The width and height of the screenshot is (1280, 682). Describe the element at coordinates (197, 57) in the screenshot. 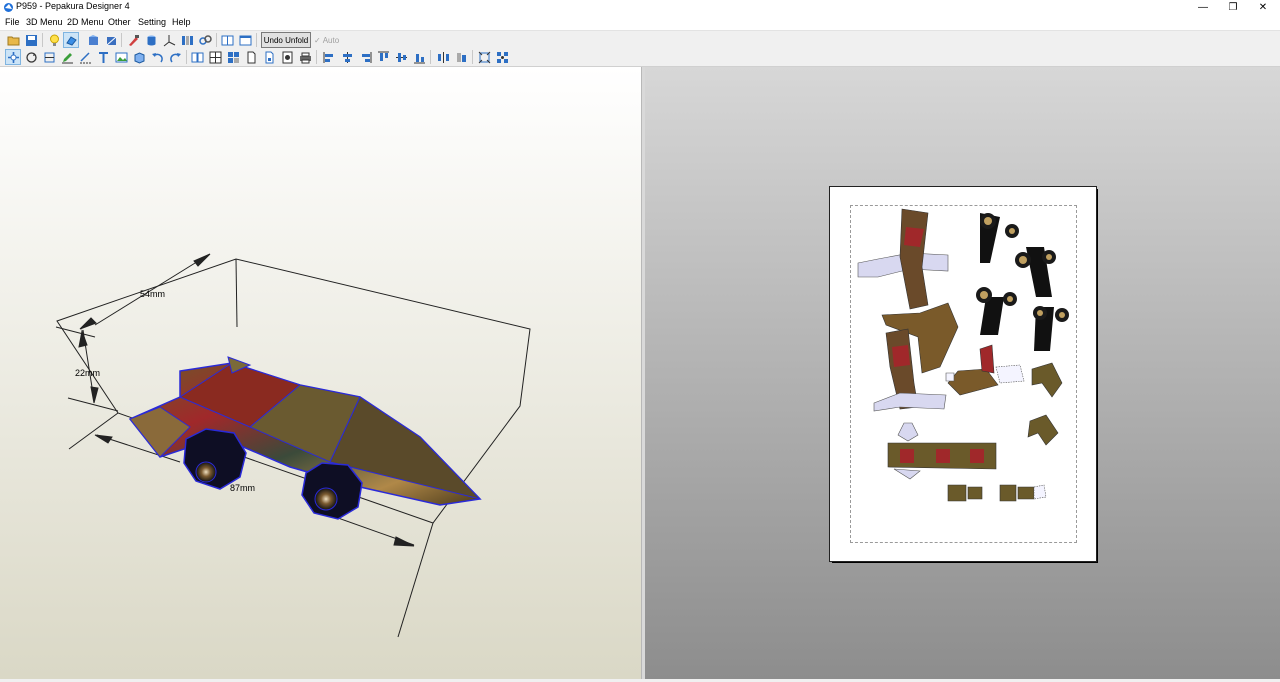

I see `book-icon` at that location.